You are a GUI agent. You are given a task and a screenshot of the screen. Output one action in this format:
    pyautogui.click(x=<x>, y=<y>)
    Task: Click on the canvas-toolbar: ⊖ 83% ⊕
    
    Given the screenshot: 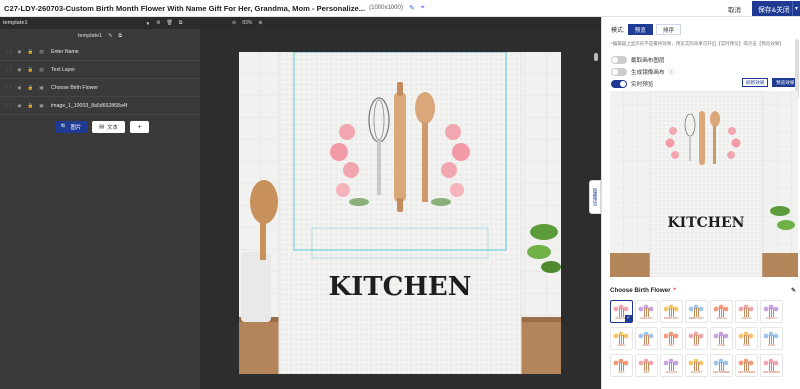 What is the action you would take?
    pyautogui.click(x=400, y=23)
    